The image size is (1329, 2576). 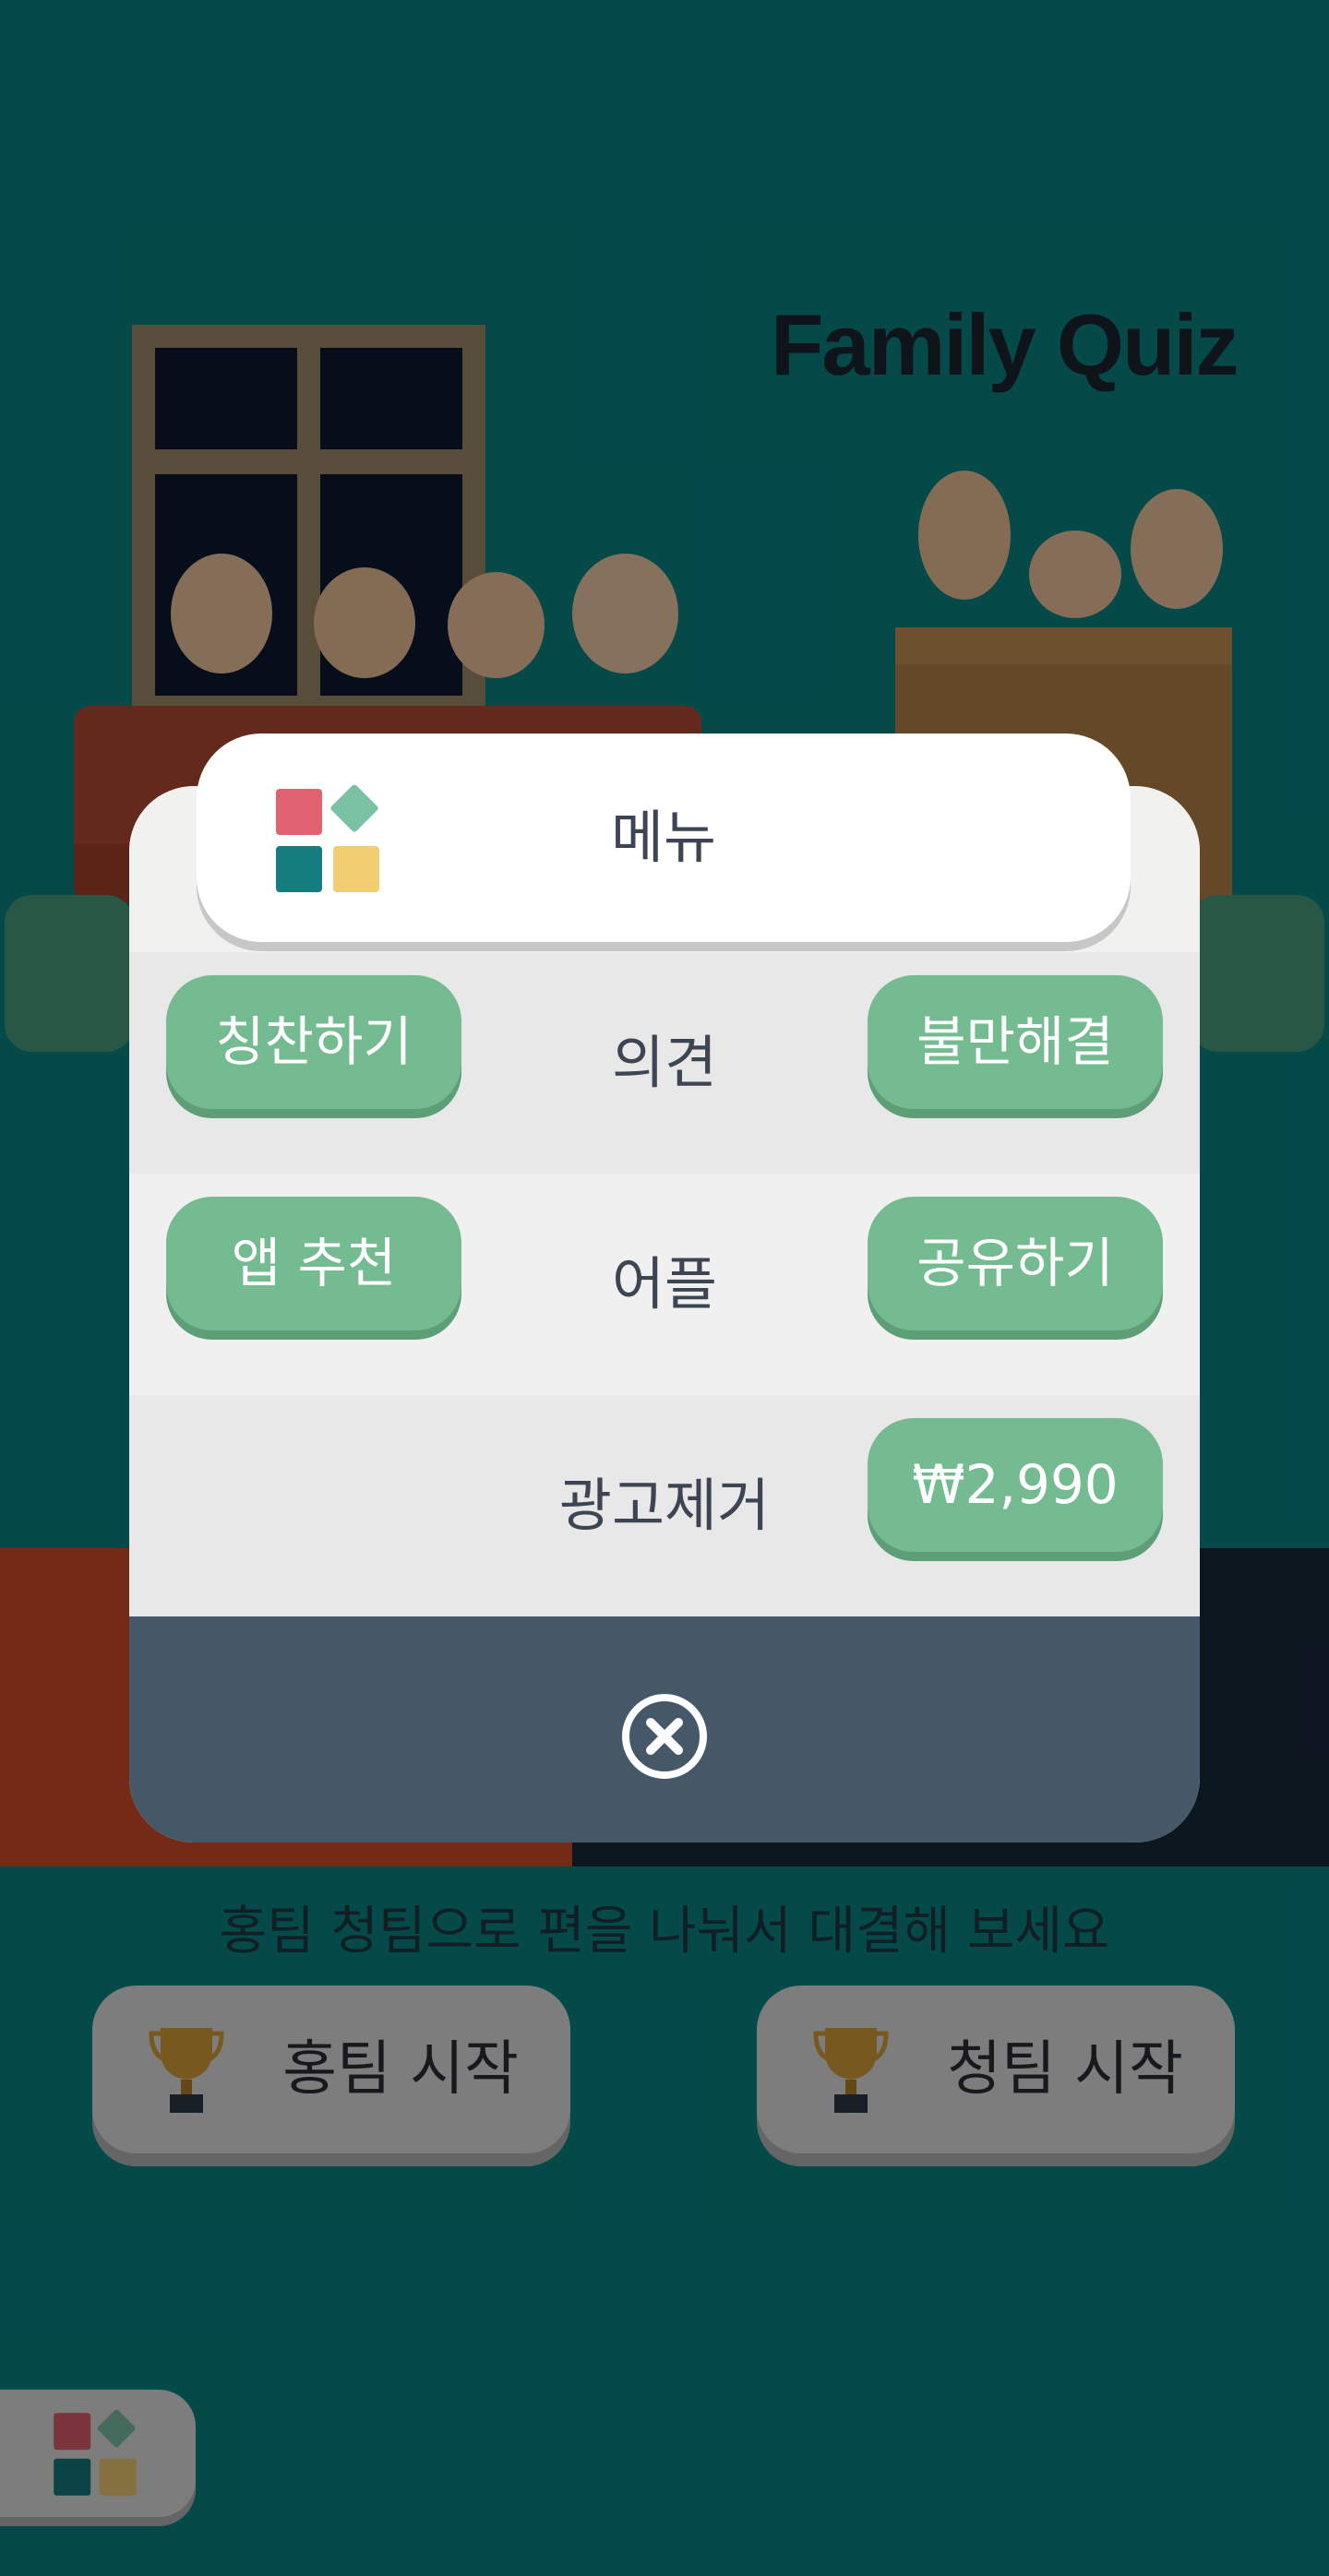 I want to click on app-label: 어플, so click(x=665, y=1284).